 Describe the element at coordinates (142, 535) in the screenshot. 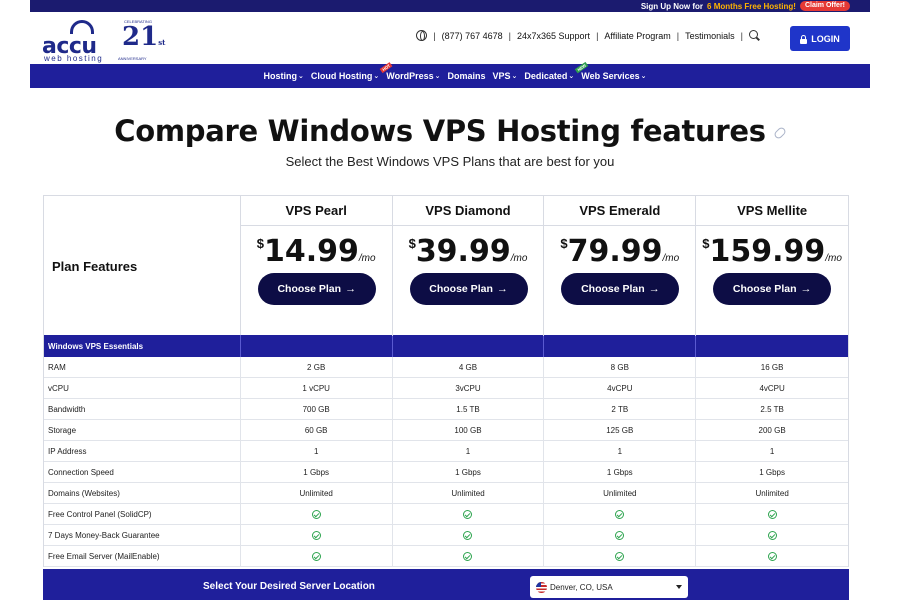

I see `feature-name: 7 Days Money-Back Guarantee` at that location.